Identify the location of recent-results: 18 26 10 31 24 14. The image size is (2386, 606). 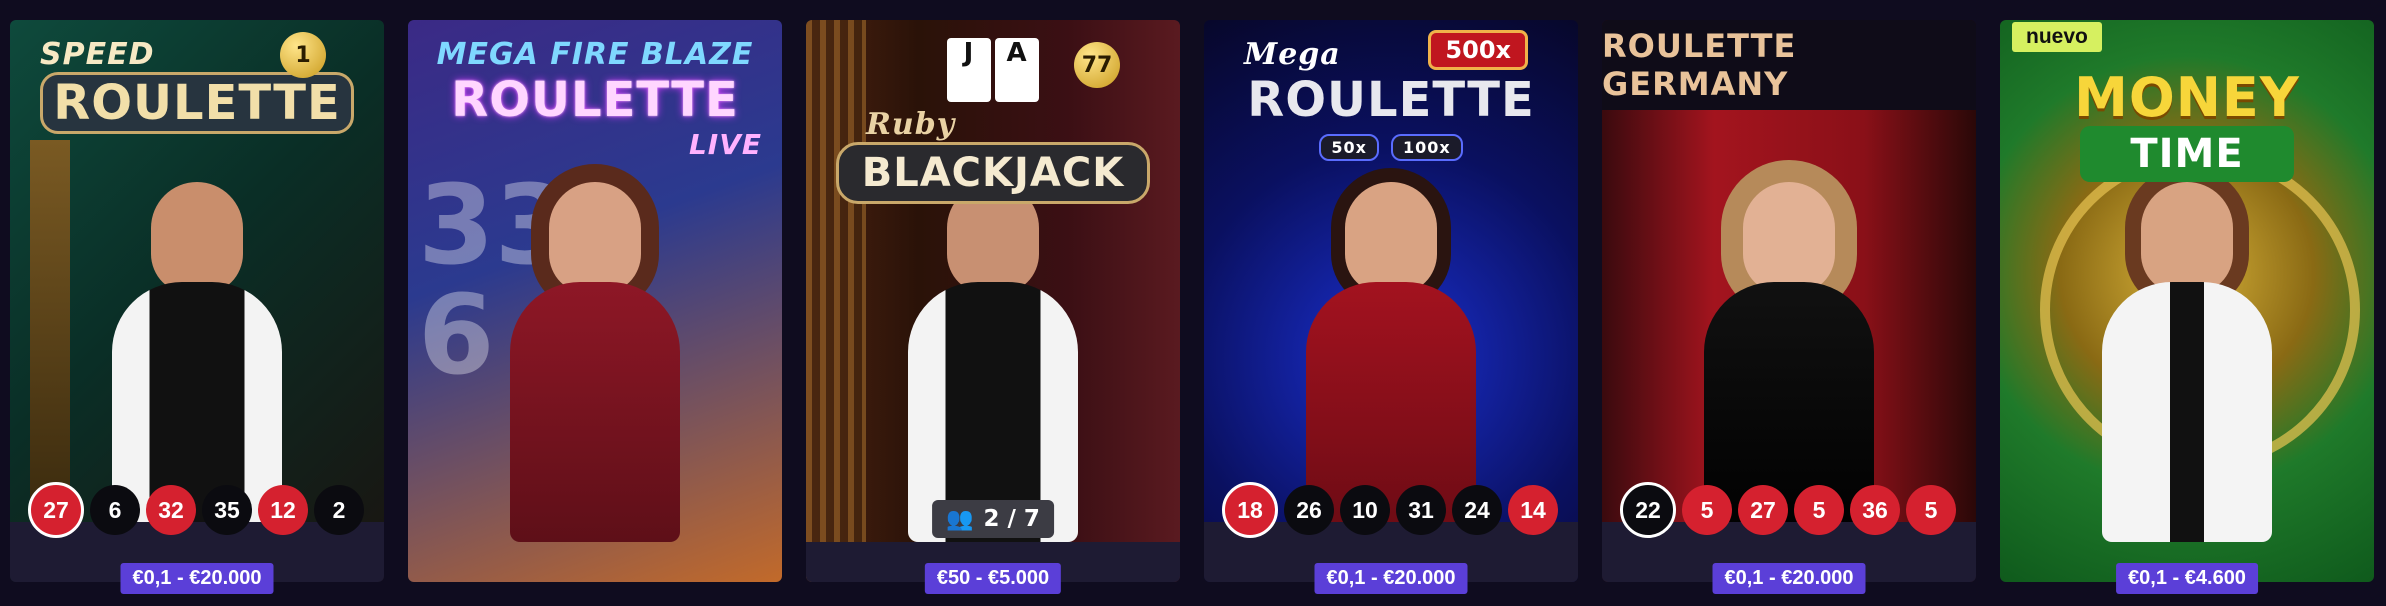
(1390, 510).